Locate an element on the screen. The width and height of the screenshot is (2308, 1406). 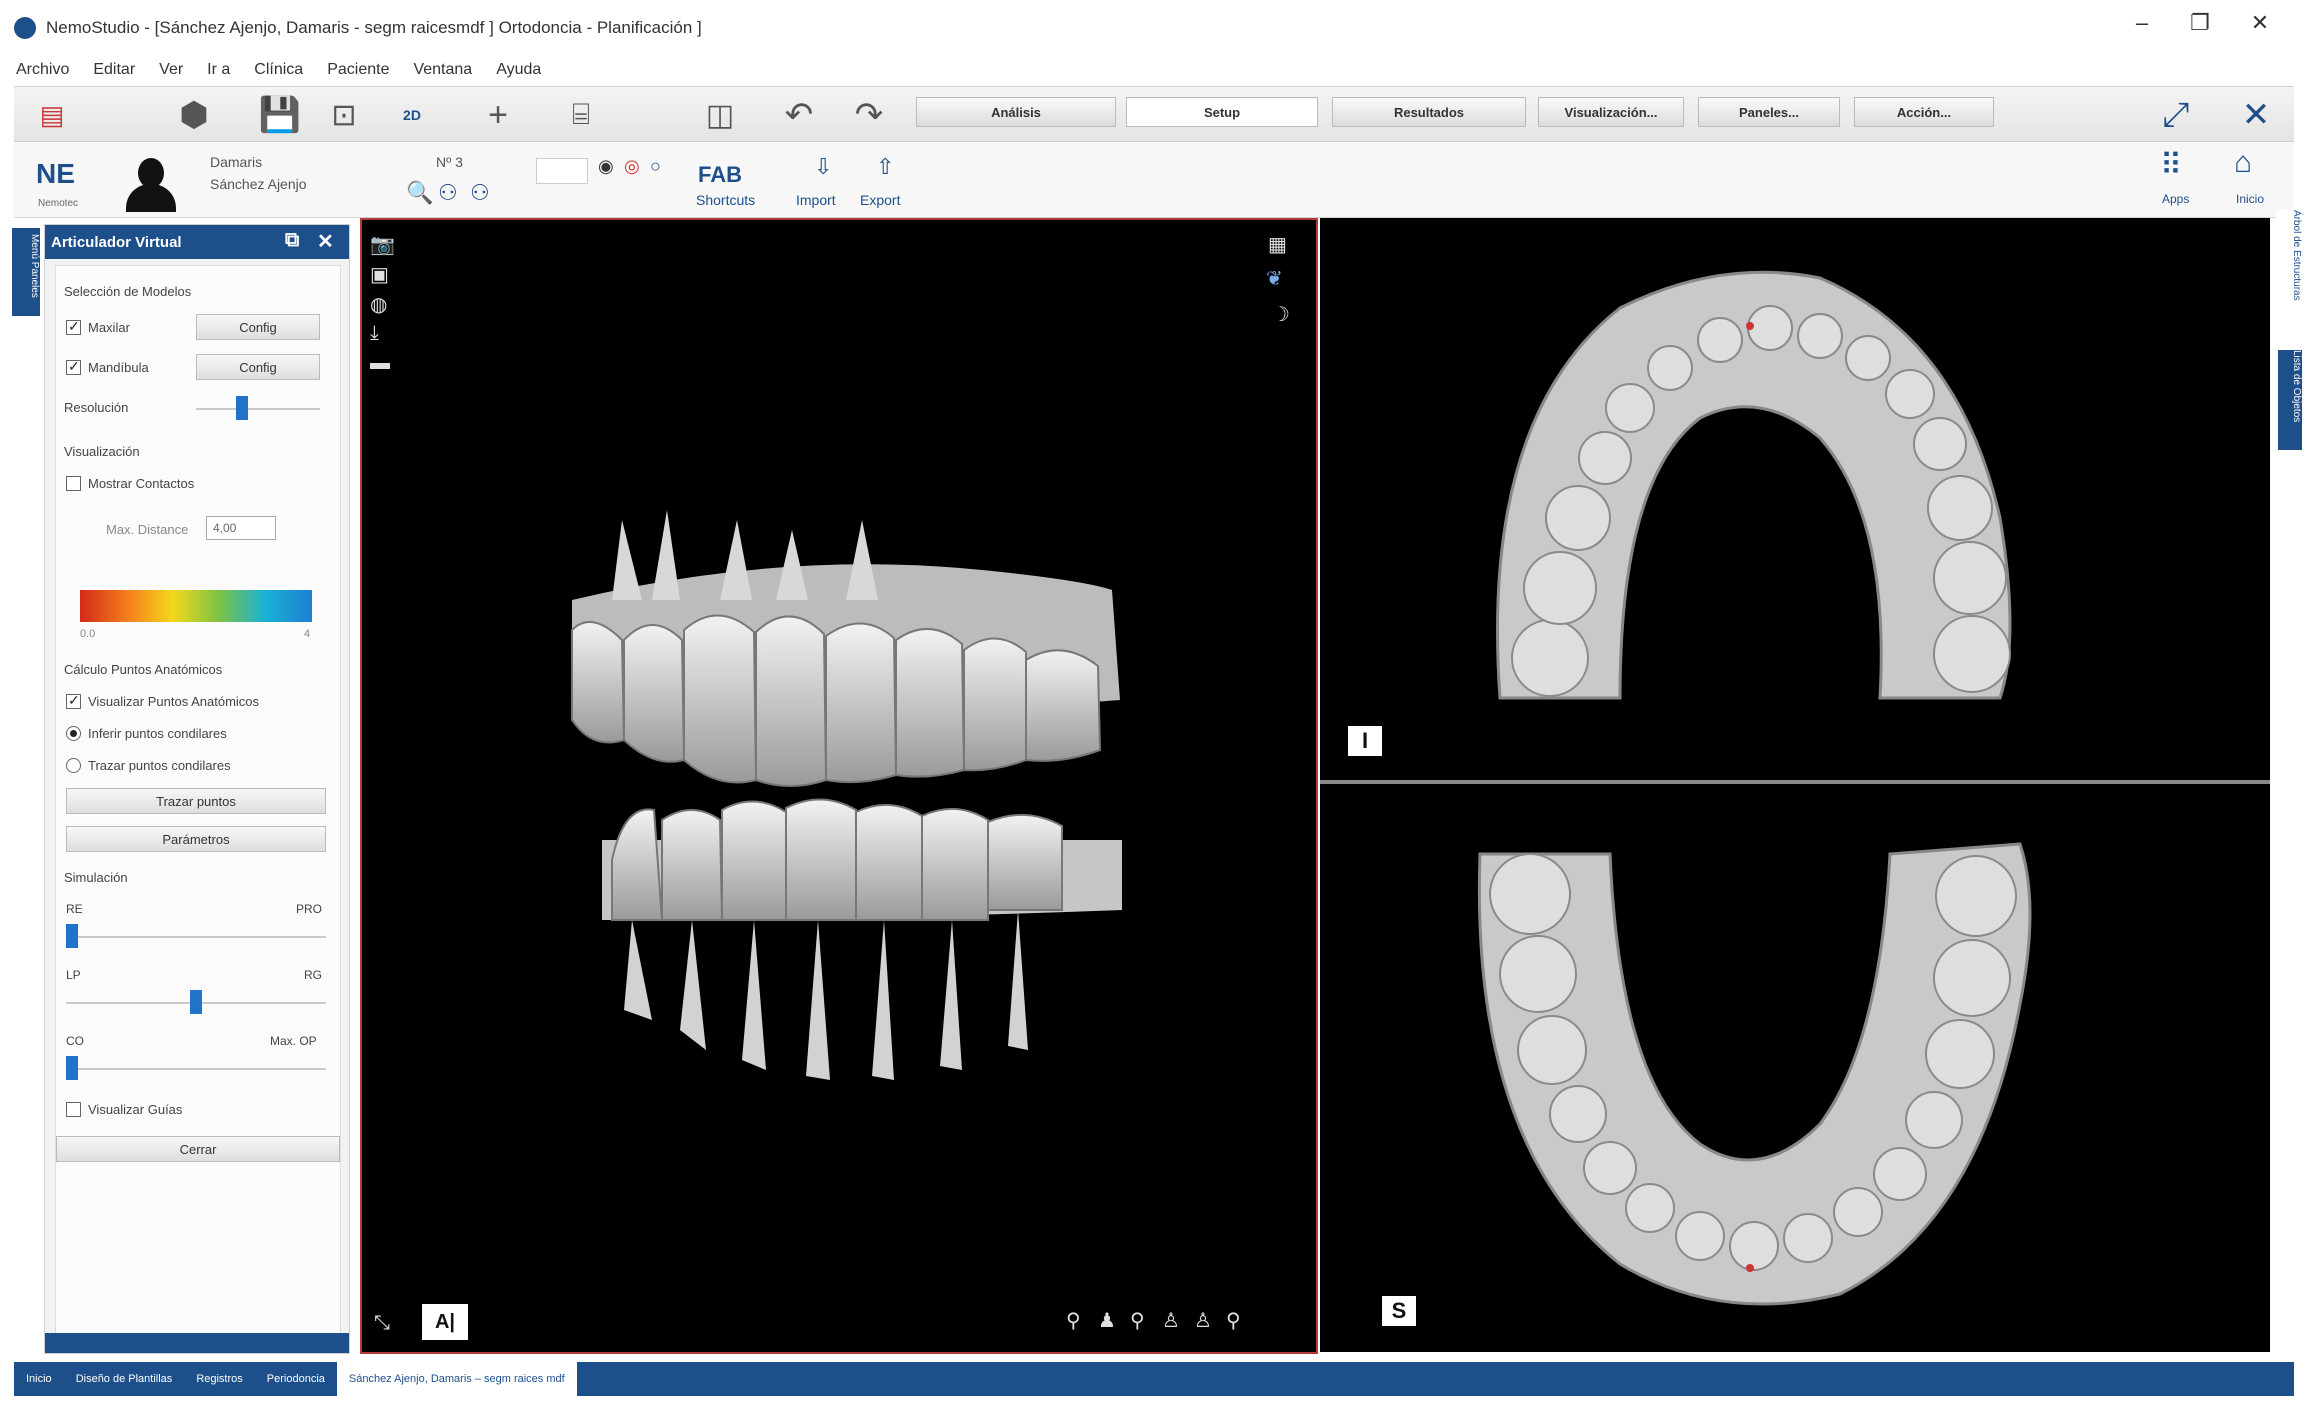
grid-toggle-icon: ▦ is located at coordinates (1277, 244).